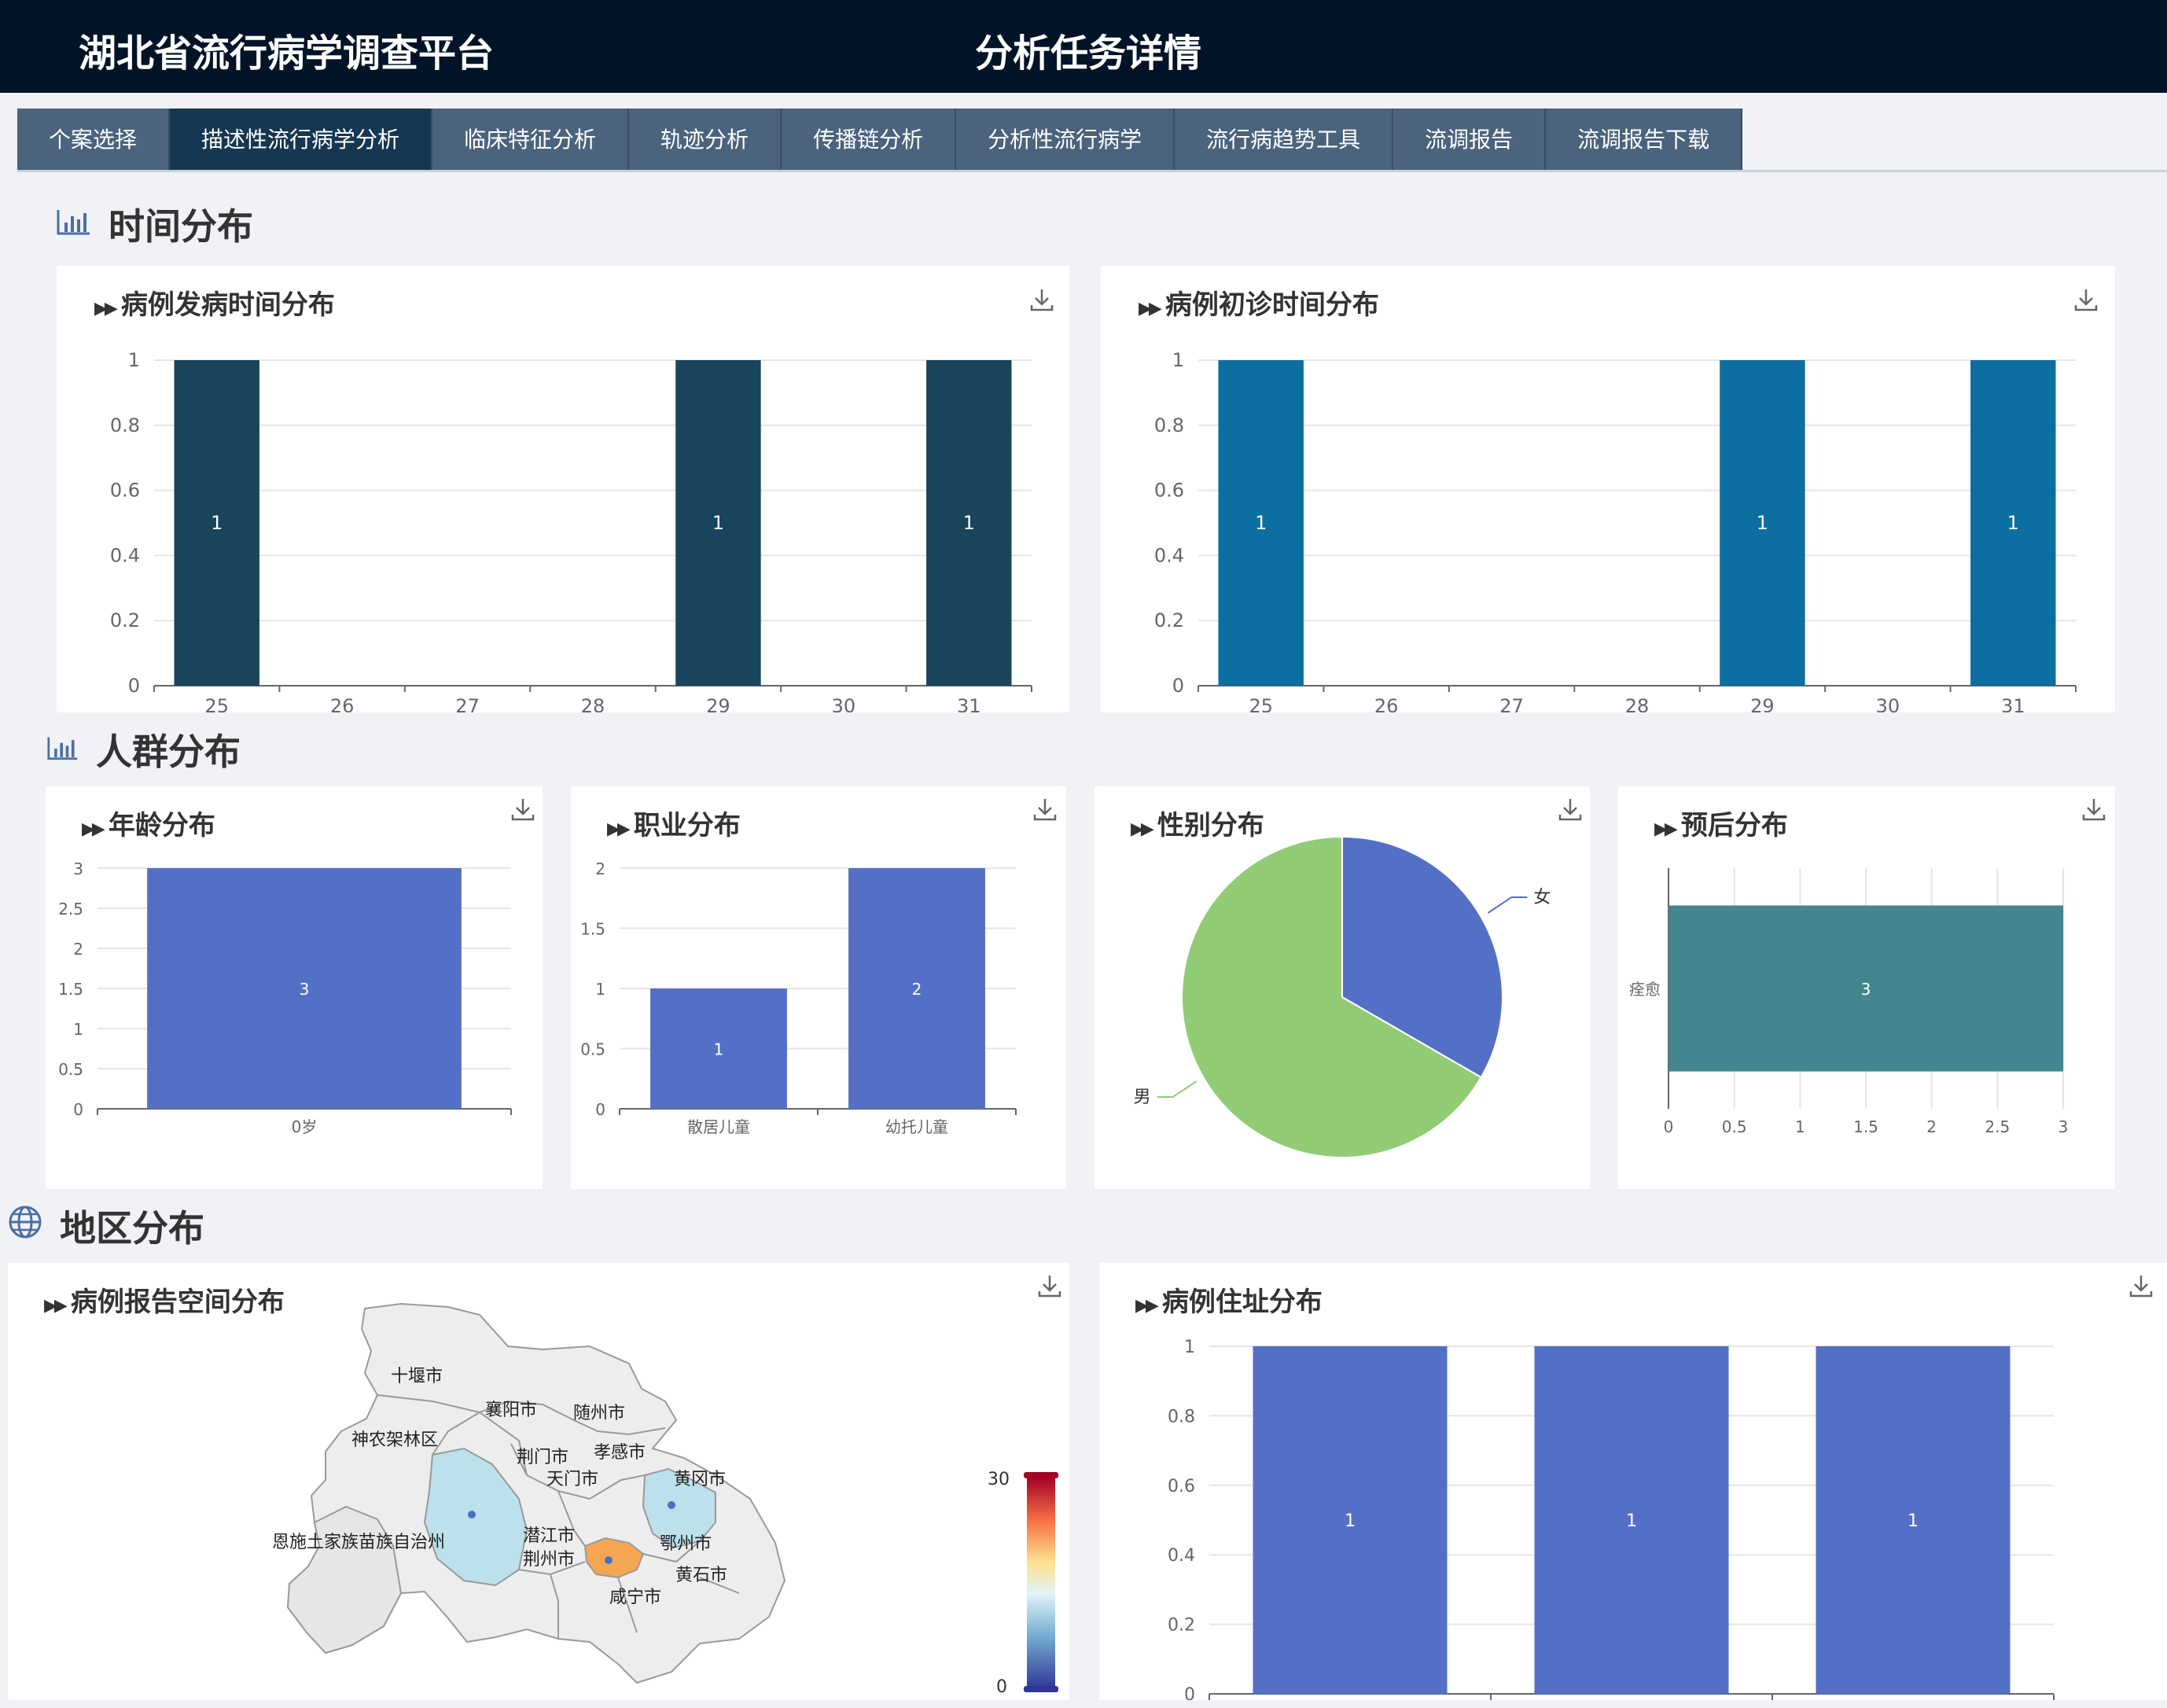 The image size is (2167, 1708). Describe the element at coordinates (1041, 1689) in the screenshot. I see `visual-map-handle-bottom` at that location.